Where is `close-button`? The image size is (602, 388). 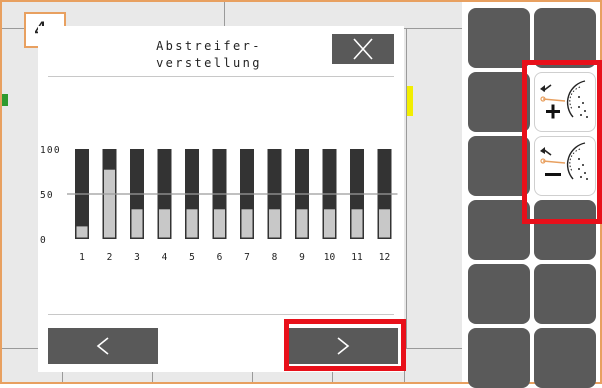 close-button is located at coordinates (363, 49).